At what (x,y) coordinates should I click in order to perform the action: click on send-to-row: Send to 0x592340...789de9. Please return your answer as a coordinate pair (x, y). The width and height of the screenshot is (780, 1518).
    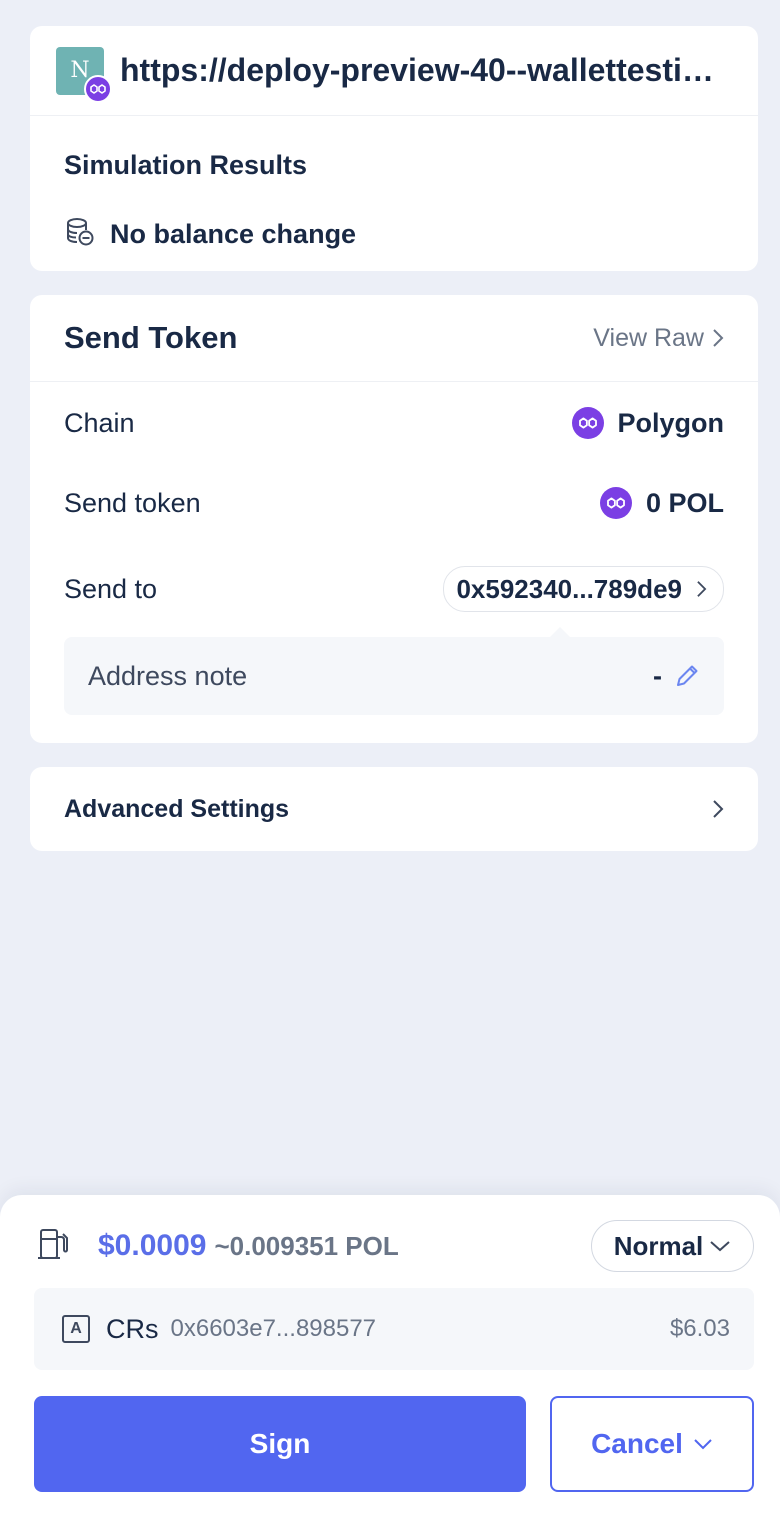
    Looking at the image, I should click on (394, 589).